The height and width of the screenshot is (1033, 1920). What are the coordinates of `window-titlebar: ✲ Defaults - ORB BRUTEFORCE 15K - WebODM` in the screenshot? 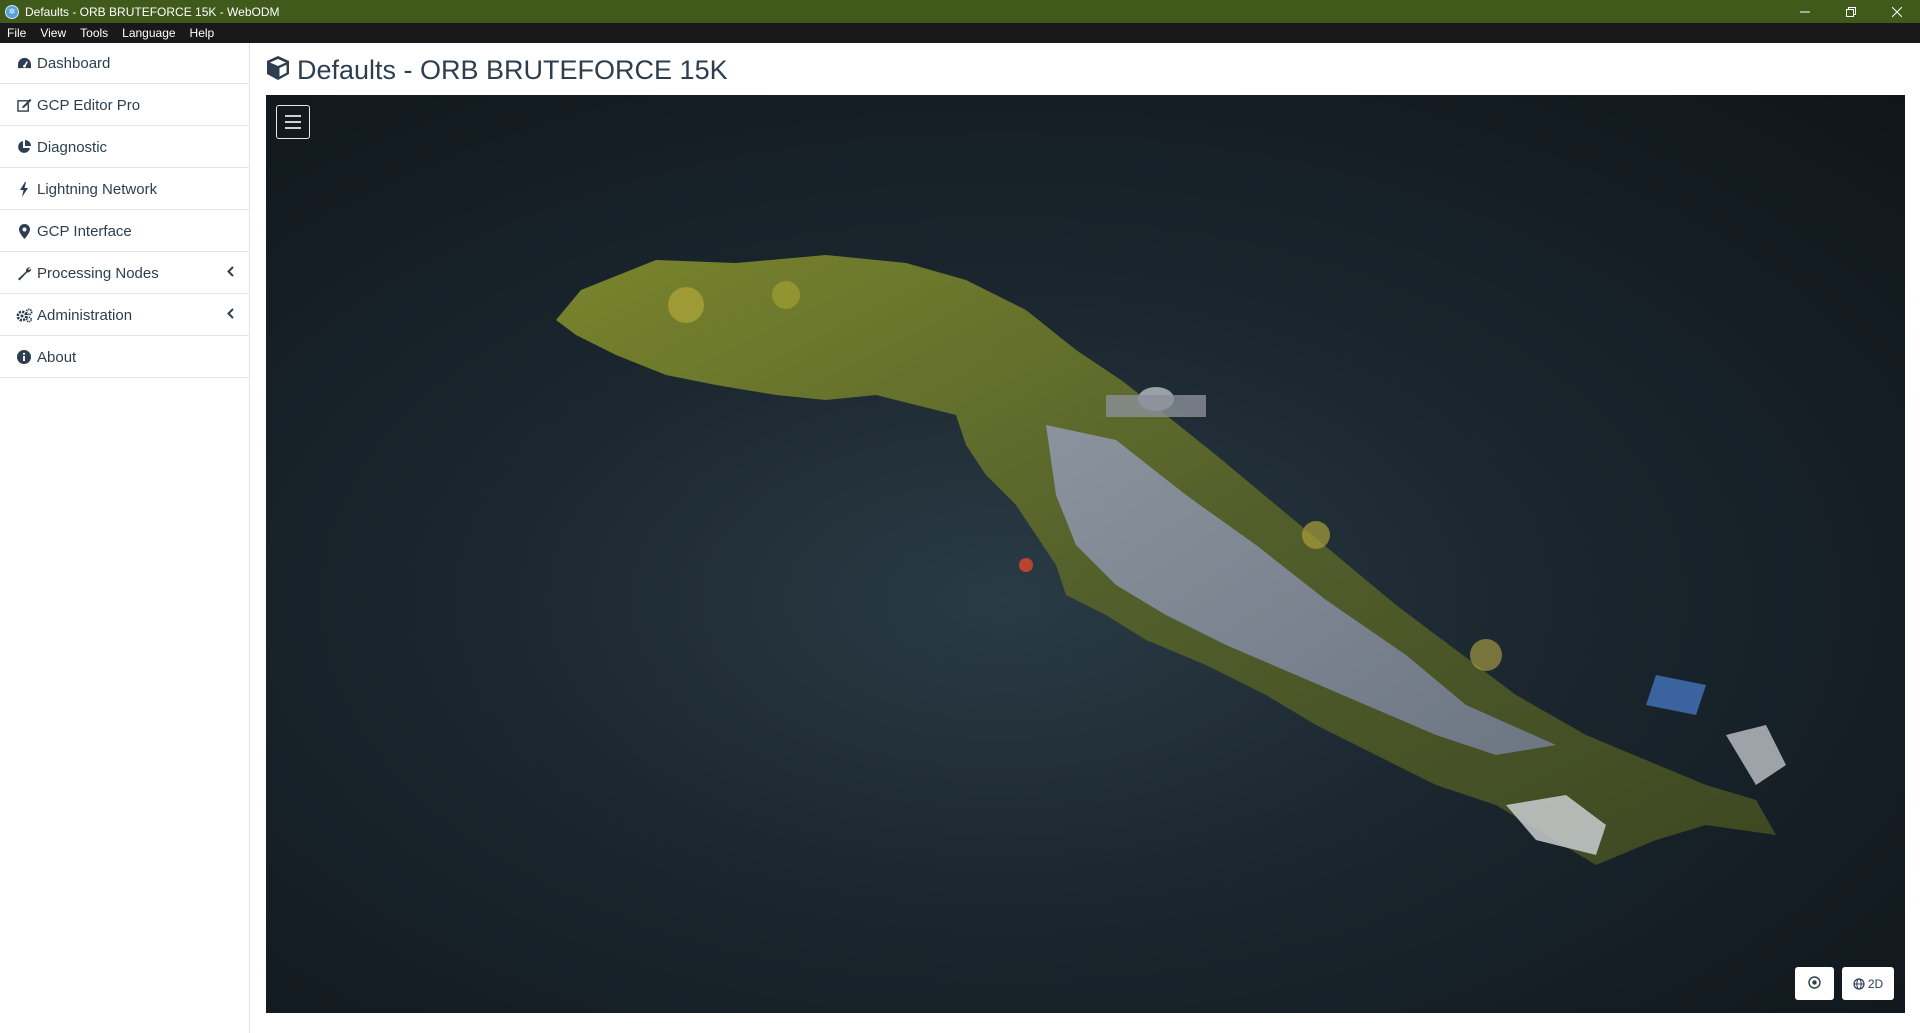 It's located at (960, 11).